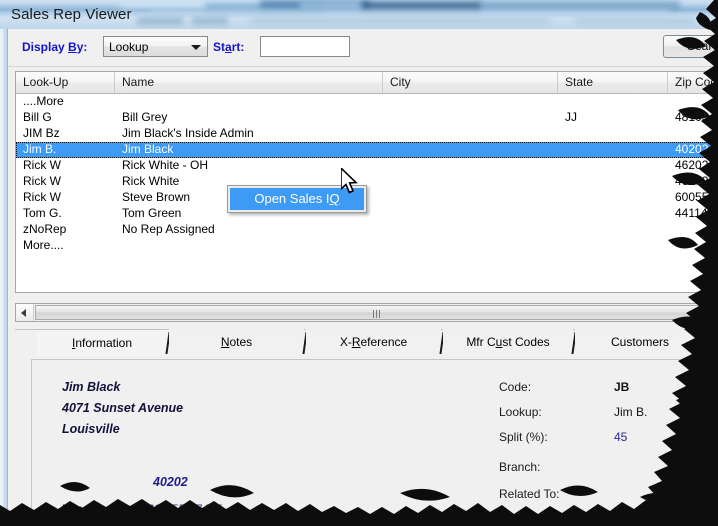 This screenshot has width=718, height=526. Describe the element at coordinates (613, 82) in the screenshot. I see `column-header-state: State` at that location.